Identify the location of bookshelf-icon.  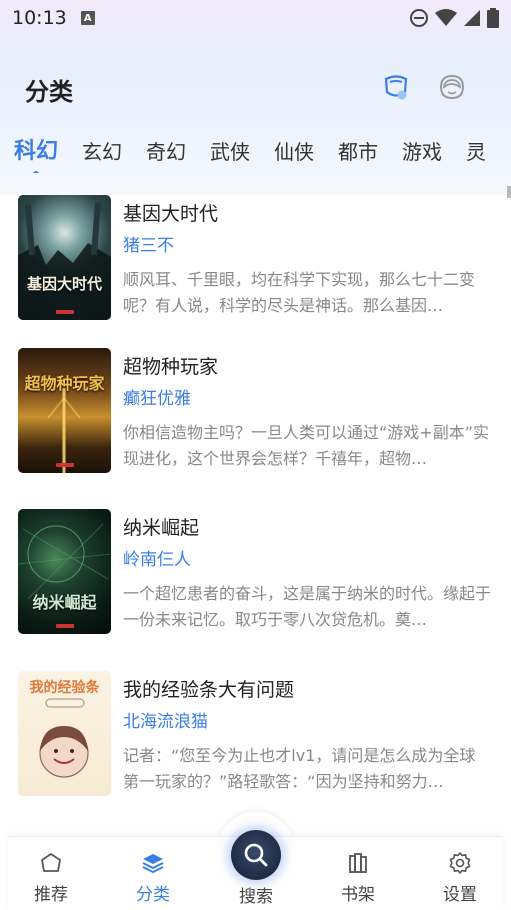
(358, 863).